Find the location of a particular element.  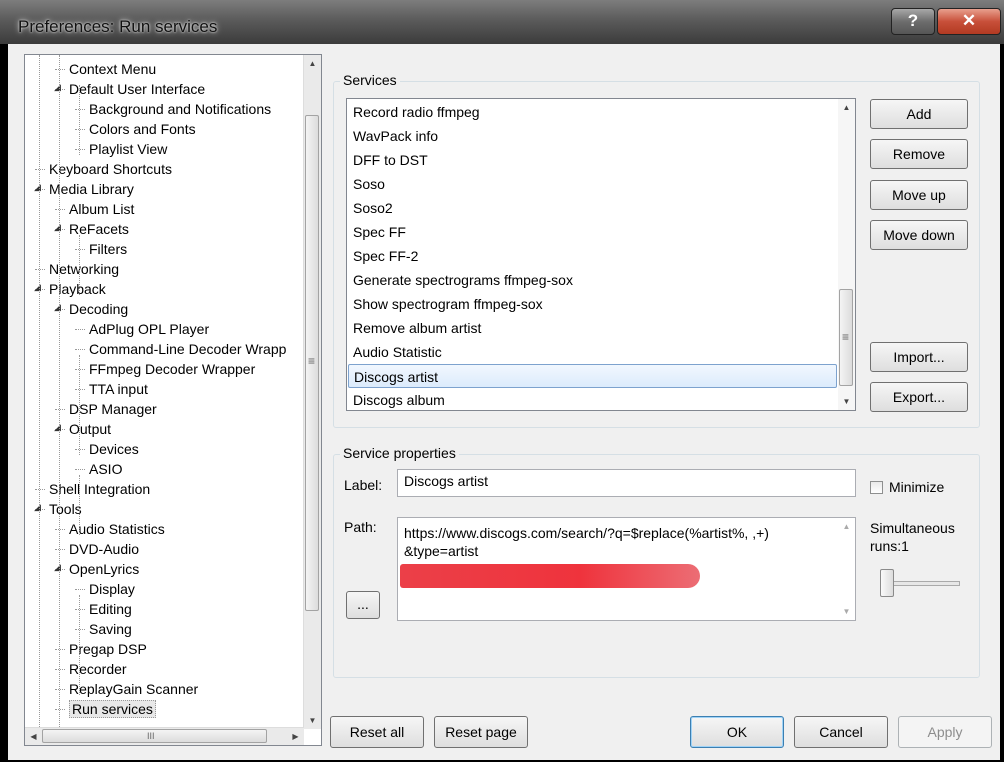

tree-item: Tools is located at coordinates (65, 509).